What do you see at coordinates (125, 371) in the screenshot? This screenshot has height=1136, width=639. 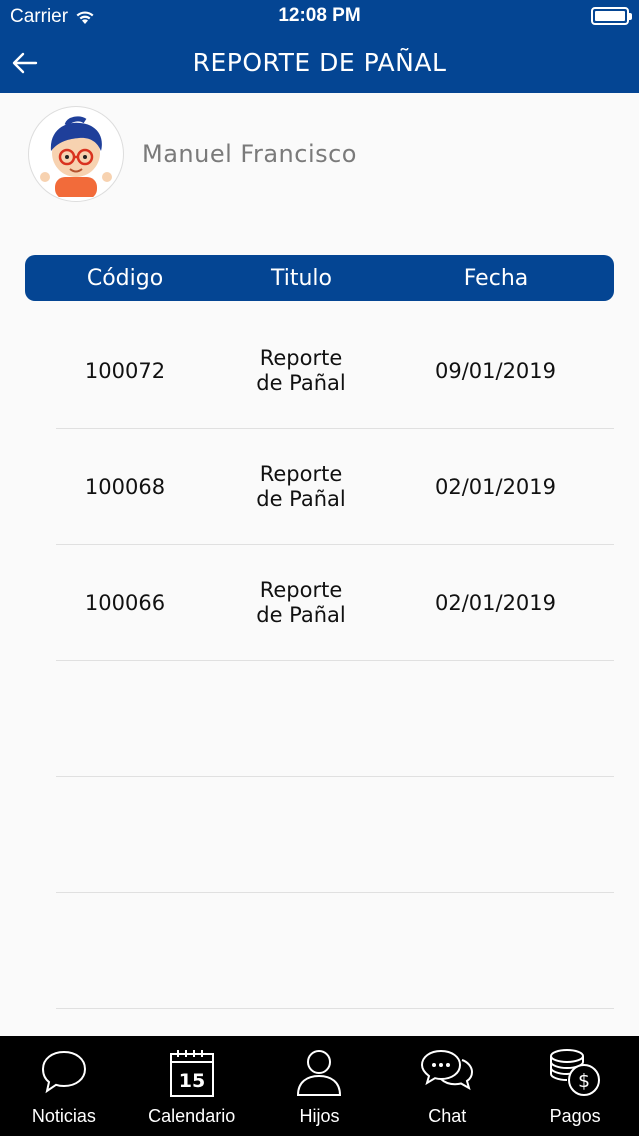 I see `row-codigo: 100072` at bounding box center [125, 371].